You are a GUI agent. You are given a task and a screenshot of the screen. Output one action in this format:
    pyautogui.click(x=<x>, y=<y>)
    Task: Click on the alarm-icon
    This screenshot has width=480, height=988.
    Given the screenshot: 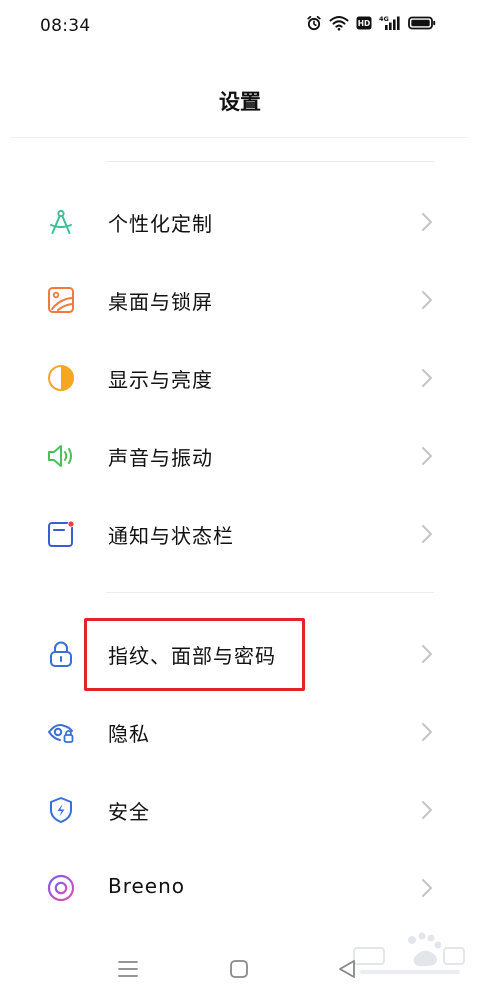 What is the action you would take?
    pyautogui.click(x=314, y=23)
    